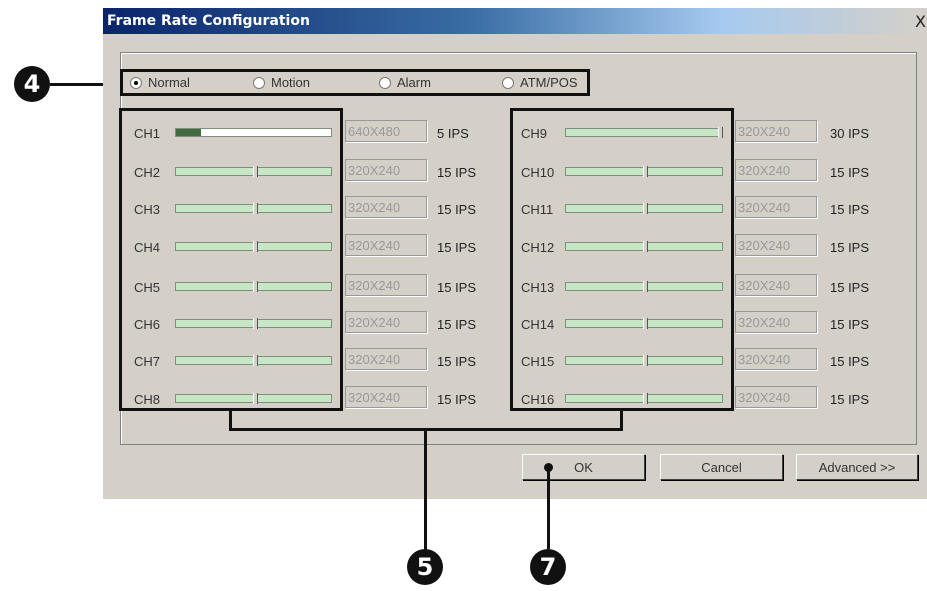 This screenshot has height=591, width=927. I want to click on ips-value: 5 IPS, so click(453, 133).